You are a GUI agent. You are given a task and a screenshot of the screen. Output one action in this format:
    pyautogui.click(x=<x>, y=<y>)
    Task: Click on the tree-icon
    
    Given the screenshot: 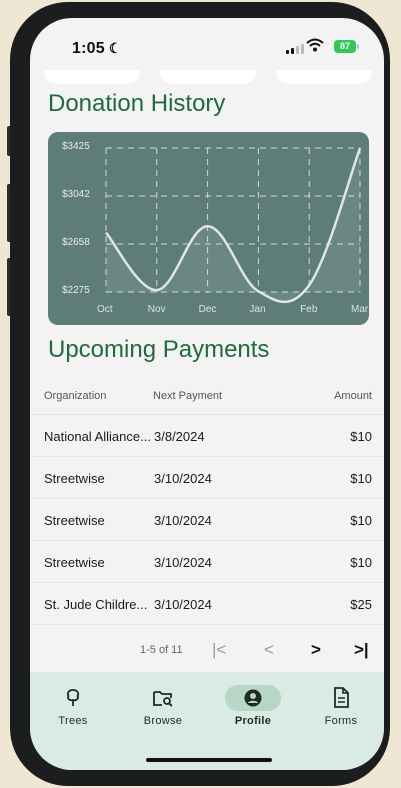 What is the action you would take?
    pyautogui.click(x=73, y=697)
    